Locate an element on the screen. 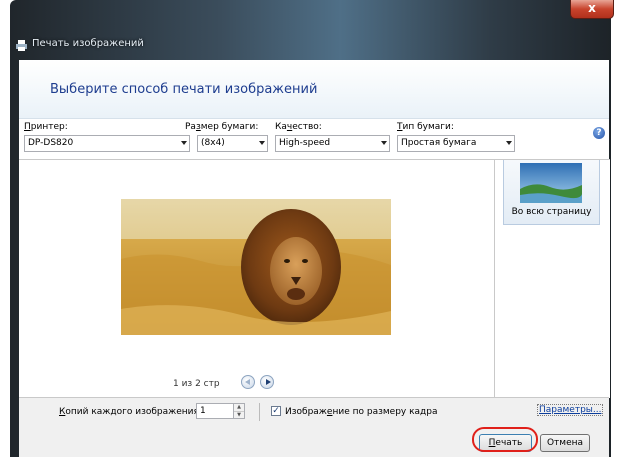 This screenshot has width=621, height=457. copies-stepper: ▲ ▼ is located at coordinates (239, 411).